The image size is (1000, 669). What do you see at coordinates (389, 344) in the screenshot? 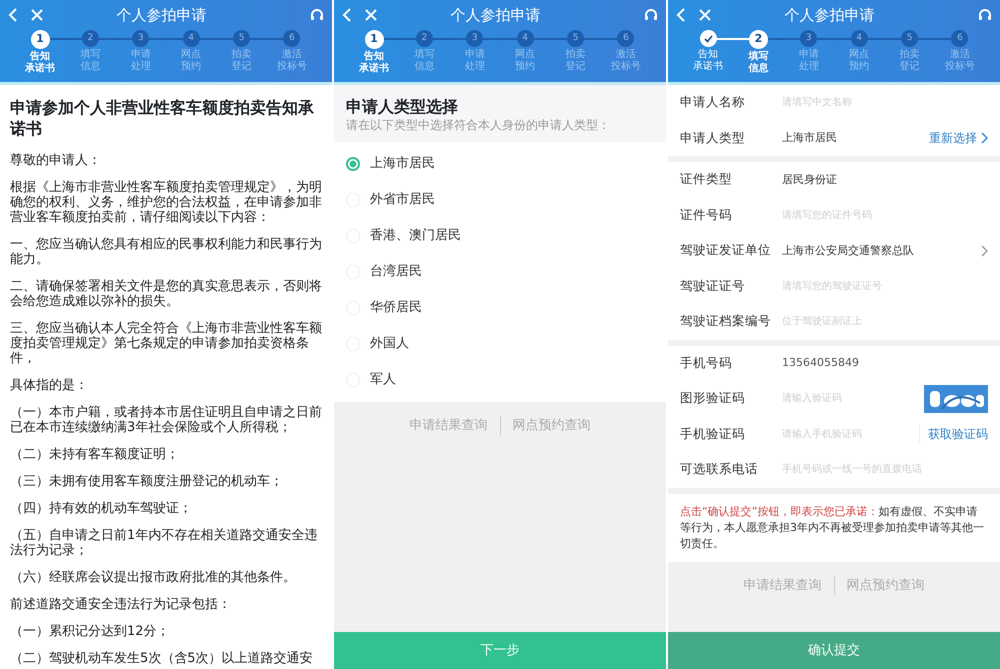
I see `option-label: 外国人` at bounding box center [389, 344].